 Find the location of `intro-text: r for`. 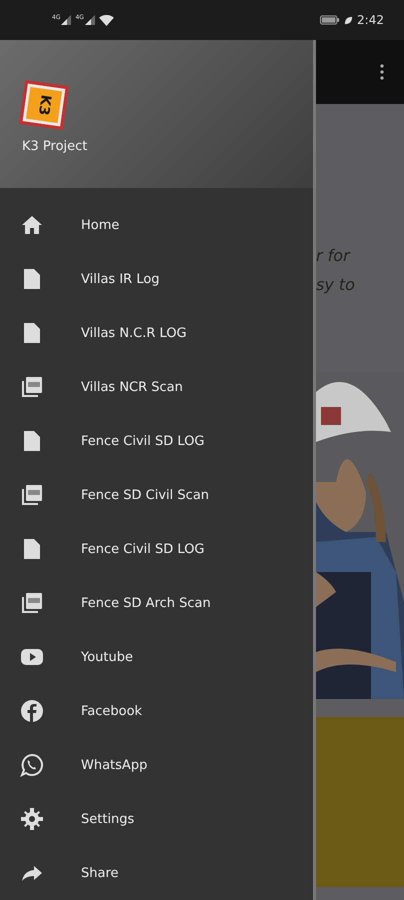

intro-text: r for is located at coordinates (334, 256).